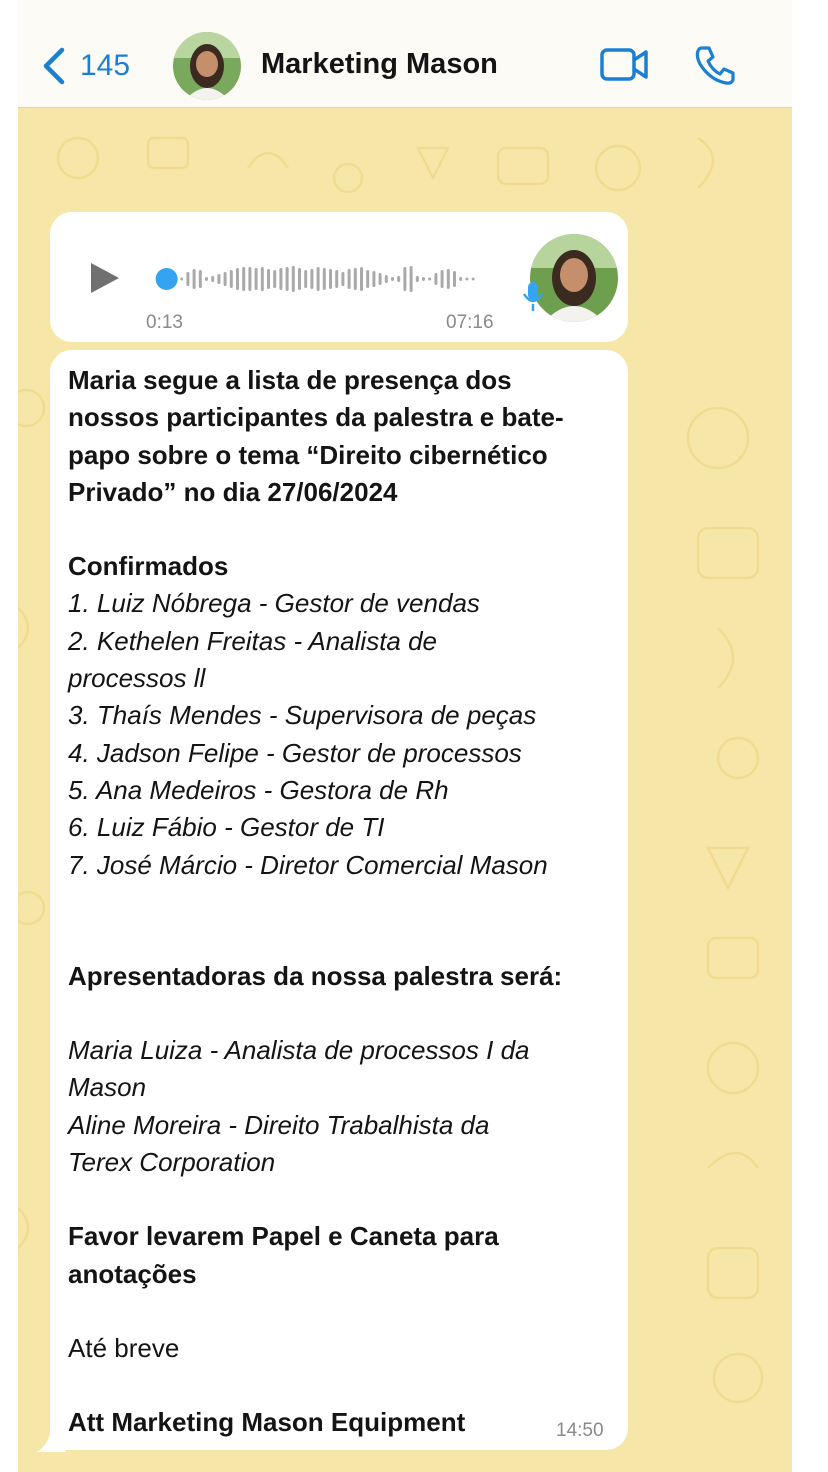 This screenshot has width=828, height=1472. I want to click on voice-message-bubble: 0:13 07:16, so click(339, 277).